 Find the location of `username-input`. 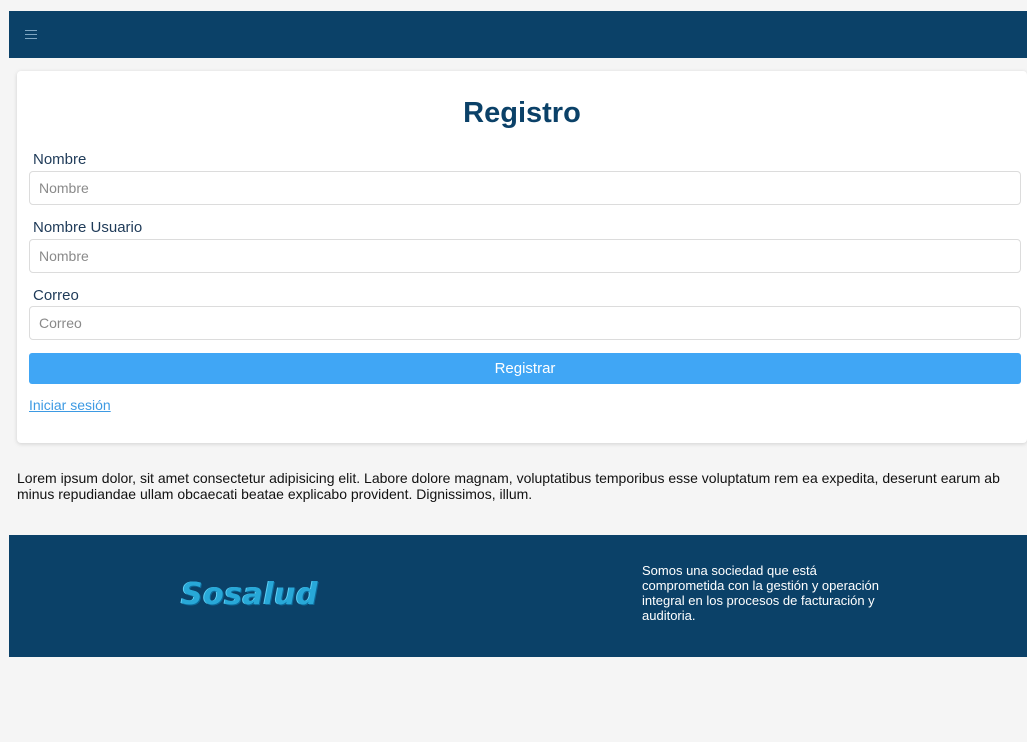

username-input is located at coordinates (525, 256).